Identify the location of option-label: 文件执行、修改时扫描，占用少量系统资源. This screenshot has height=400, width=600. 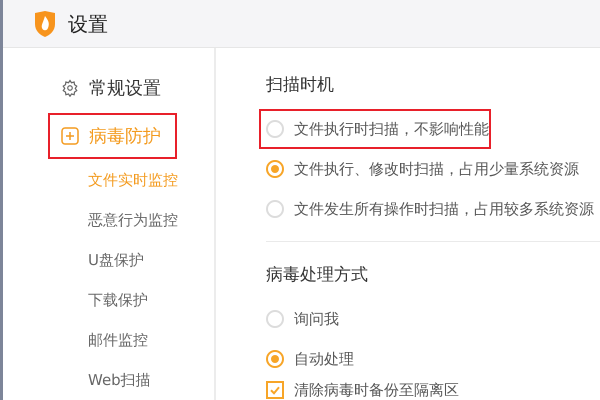
(436, 169).